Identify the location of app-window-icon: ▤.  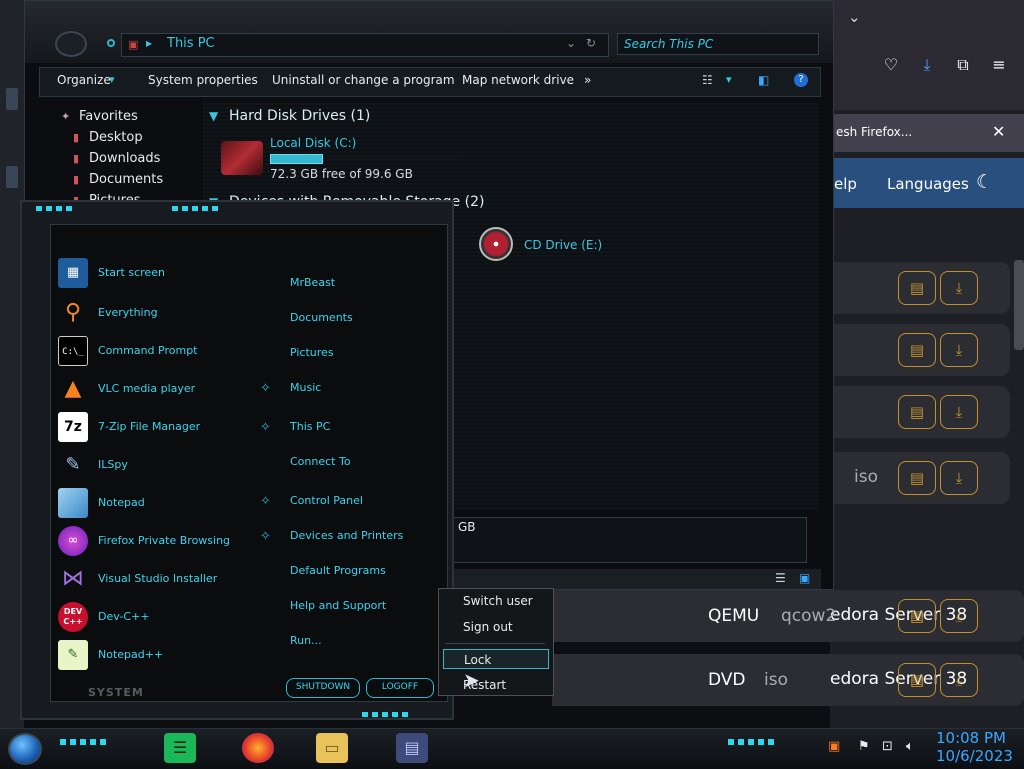
(412, 748).